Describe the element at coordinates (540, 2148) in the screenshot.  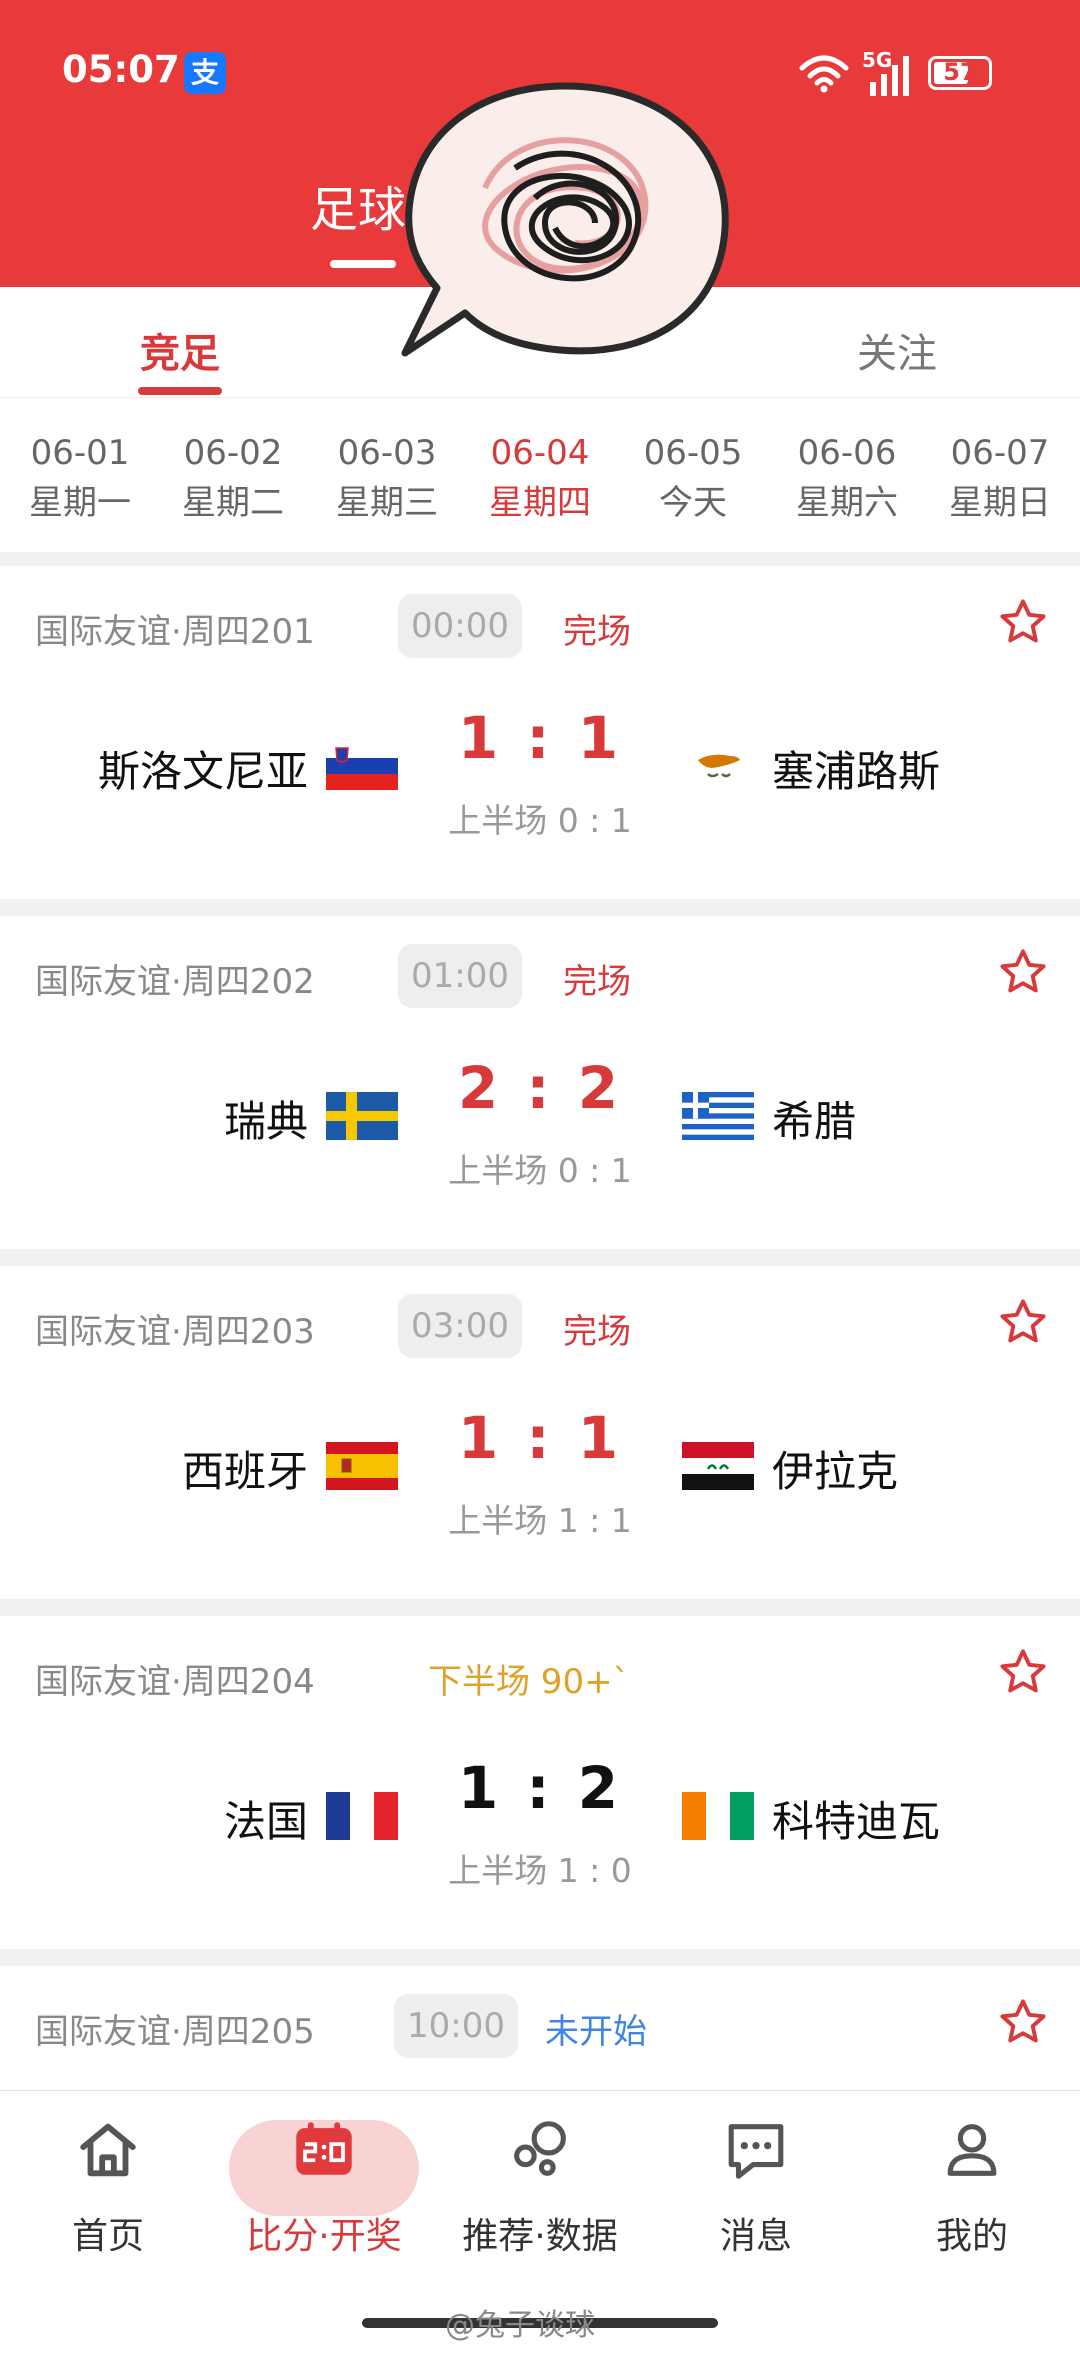
I see `bubbles-icon` at that location.